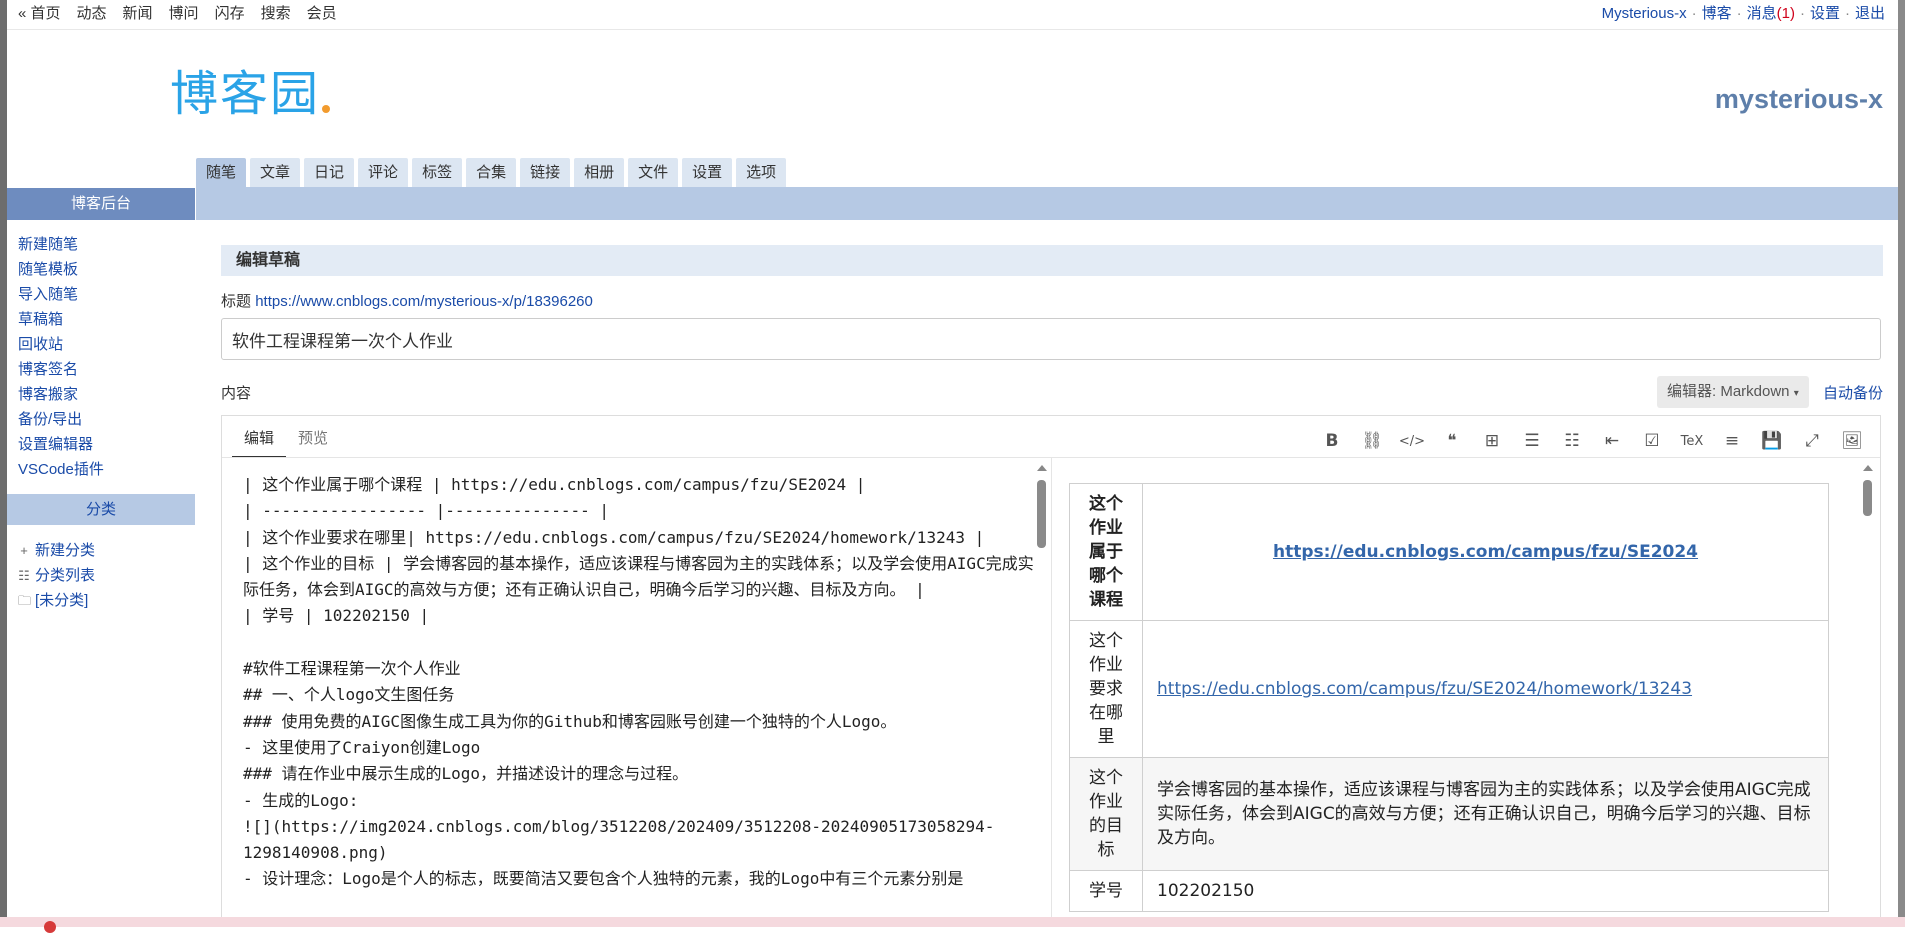 The height and width of the screenshot is (933, 1905). I want to click on editor-tabs: 编辑 预览, so click(286, 444).